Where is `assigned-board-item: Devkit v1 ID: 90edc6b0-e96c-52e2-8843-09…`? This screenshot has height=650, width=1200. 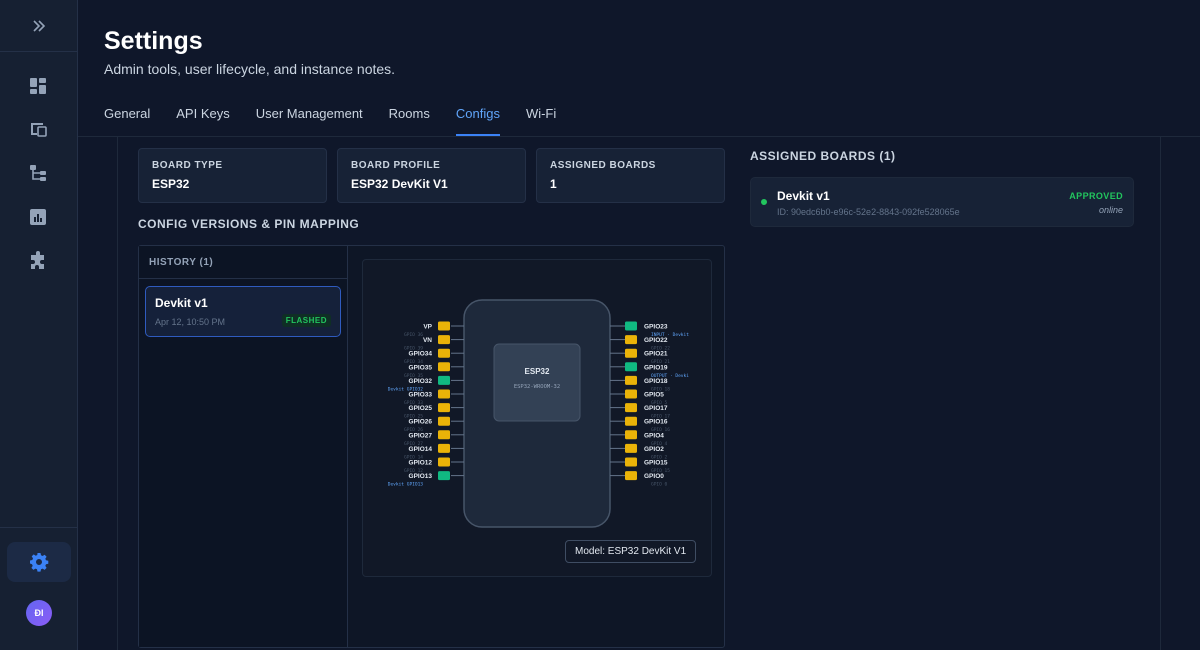
assigned-board-item: Devkit v1 ID: 90edc6b0-e96c-52e2-8843-09… is located at coordinates (942, 202).